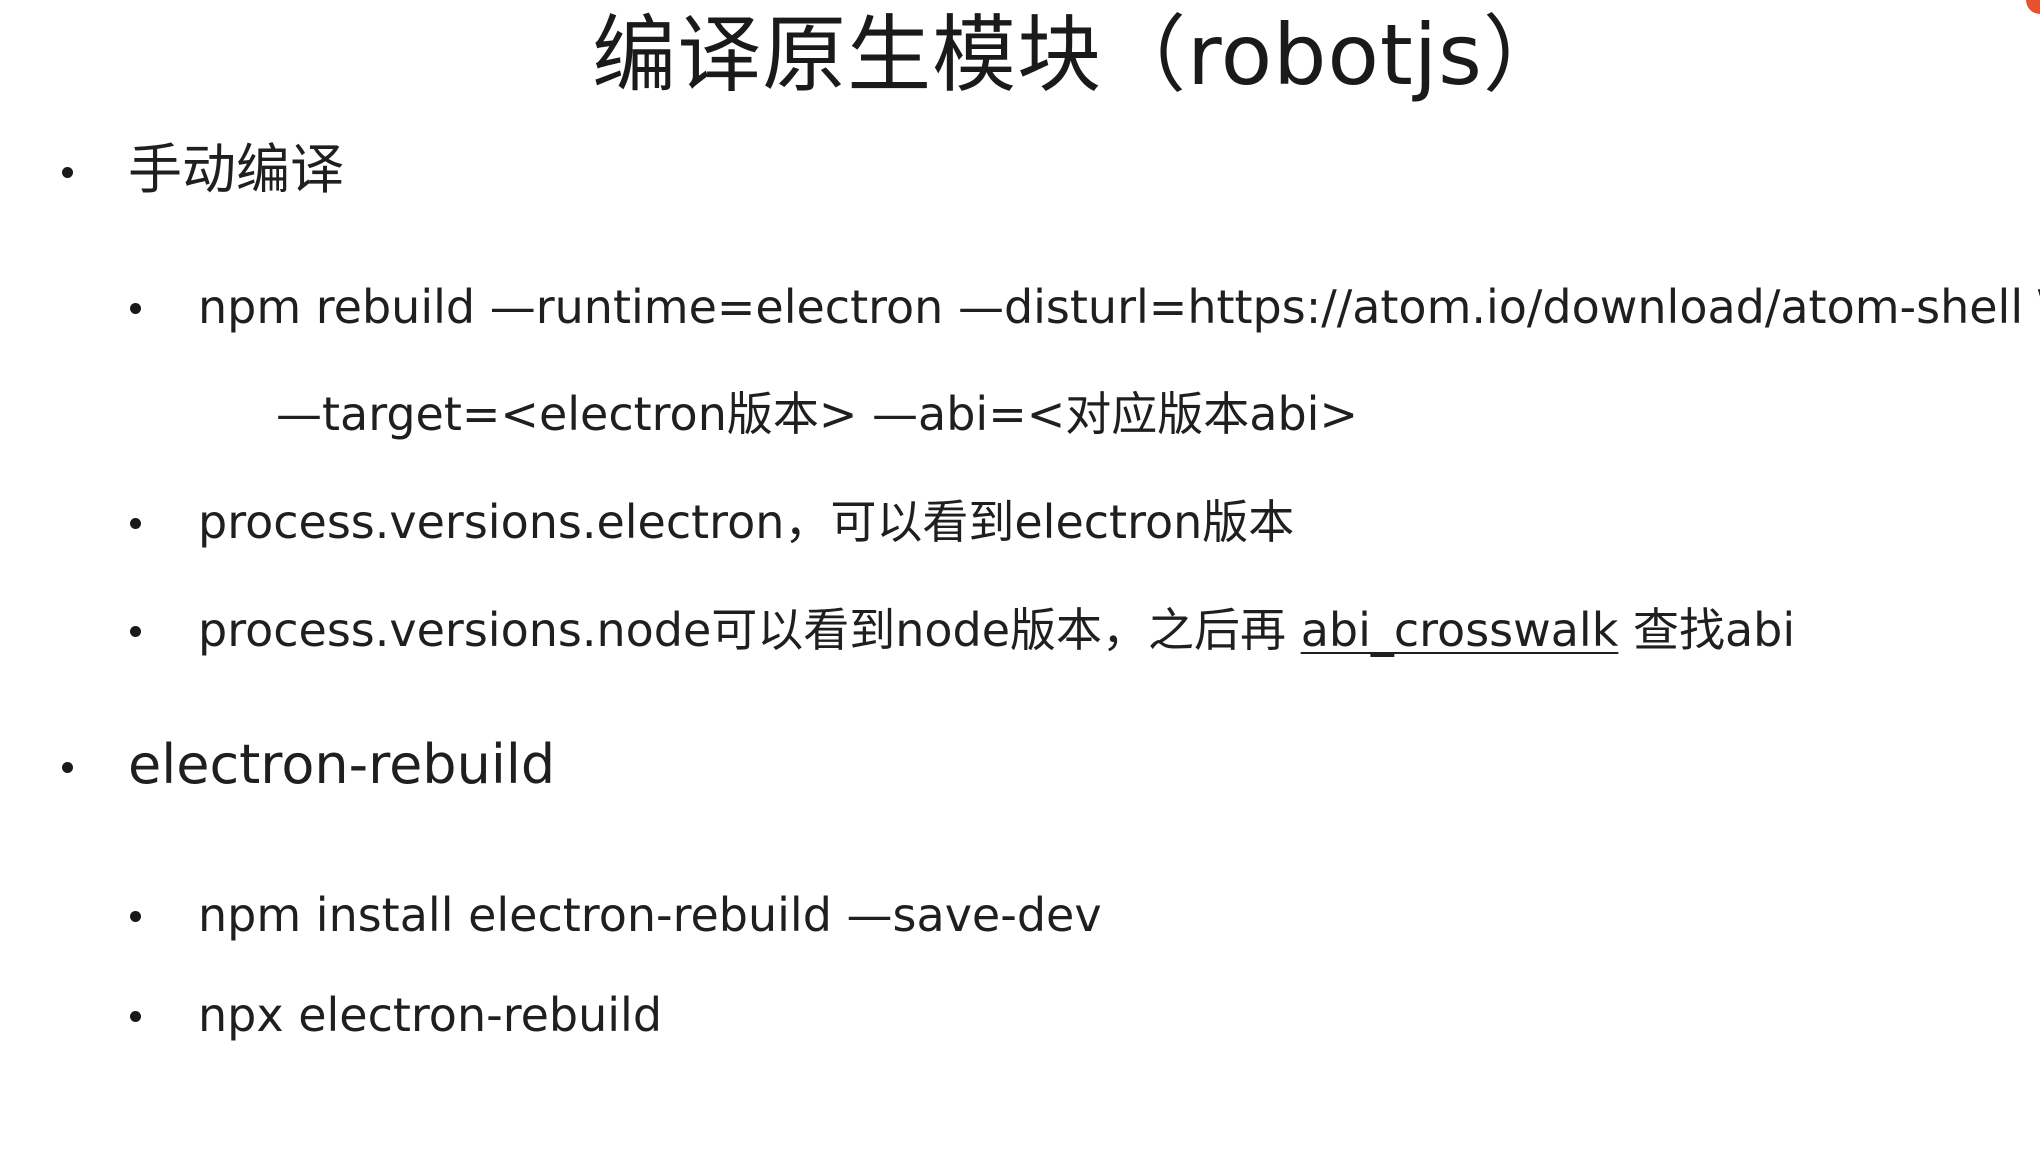 The image size is (2040, 1166). I want to click on section-electron-rebuild: electron-rebuild, so click(307, 765).